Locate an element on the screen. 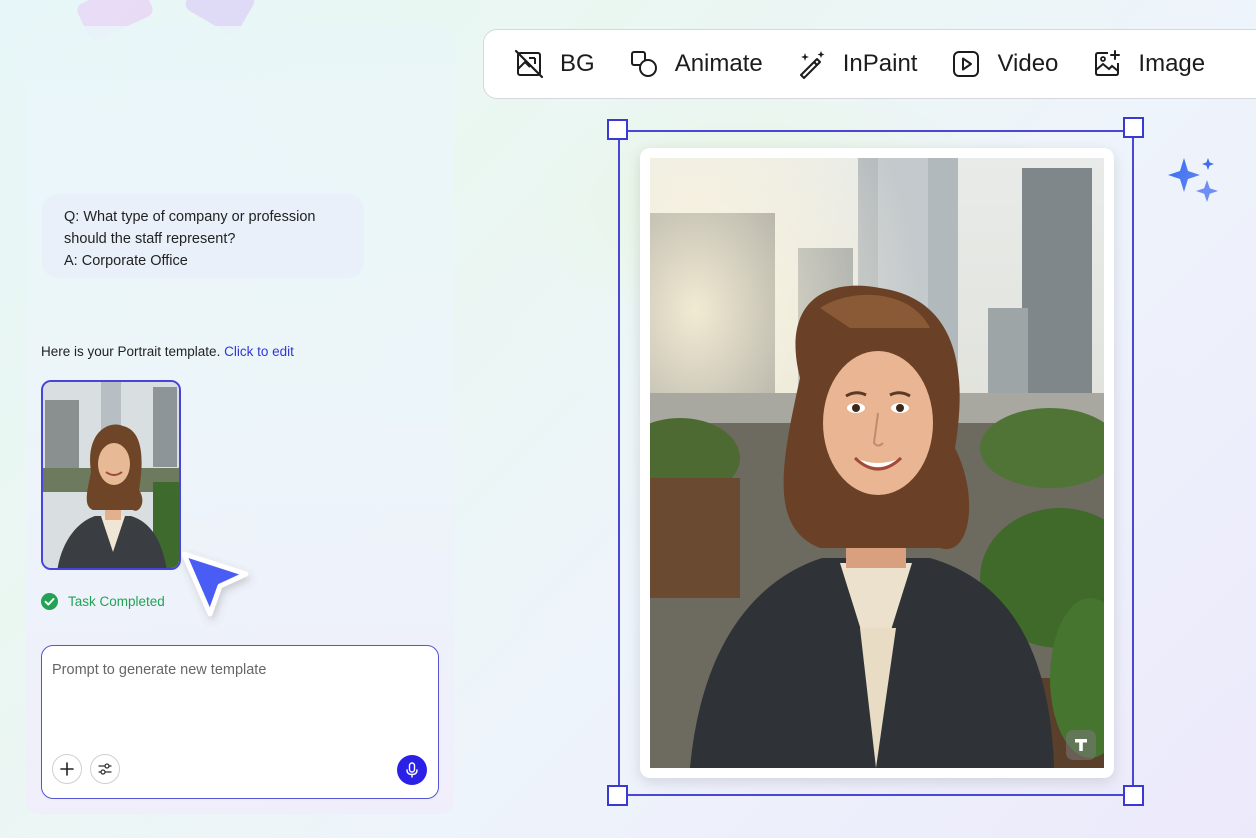  watermark-badge is located at coordinates (1081, 745).